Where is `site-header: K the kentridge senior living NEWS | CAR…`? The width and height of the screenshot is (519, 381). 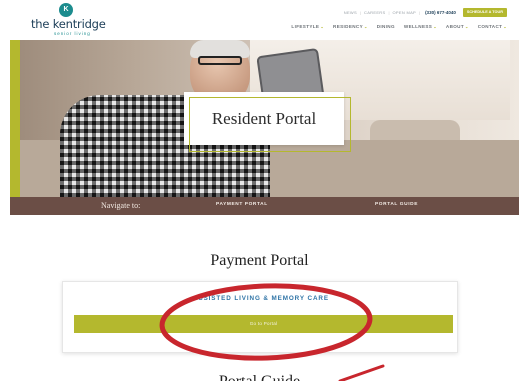
site-header: K the kentridge senior living NEWS | CAR… is located at coordinates (259, 20).